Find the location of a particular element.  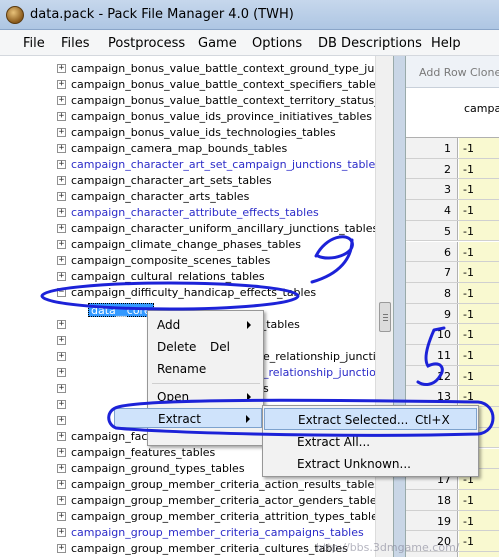

table-row: 8 -1 is located at coordinates (452, 293).